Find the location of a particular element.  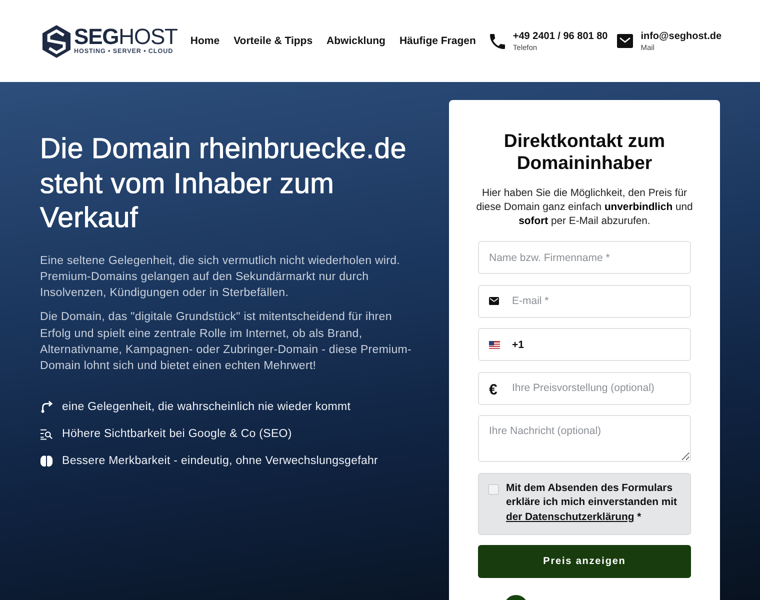

nav-link: Vorteile & Tipps is located at coordinates (273, 41).